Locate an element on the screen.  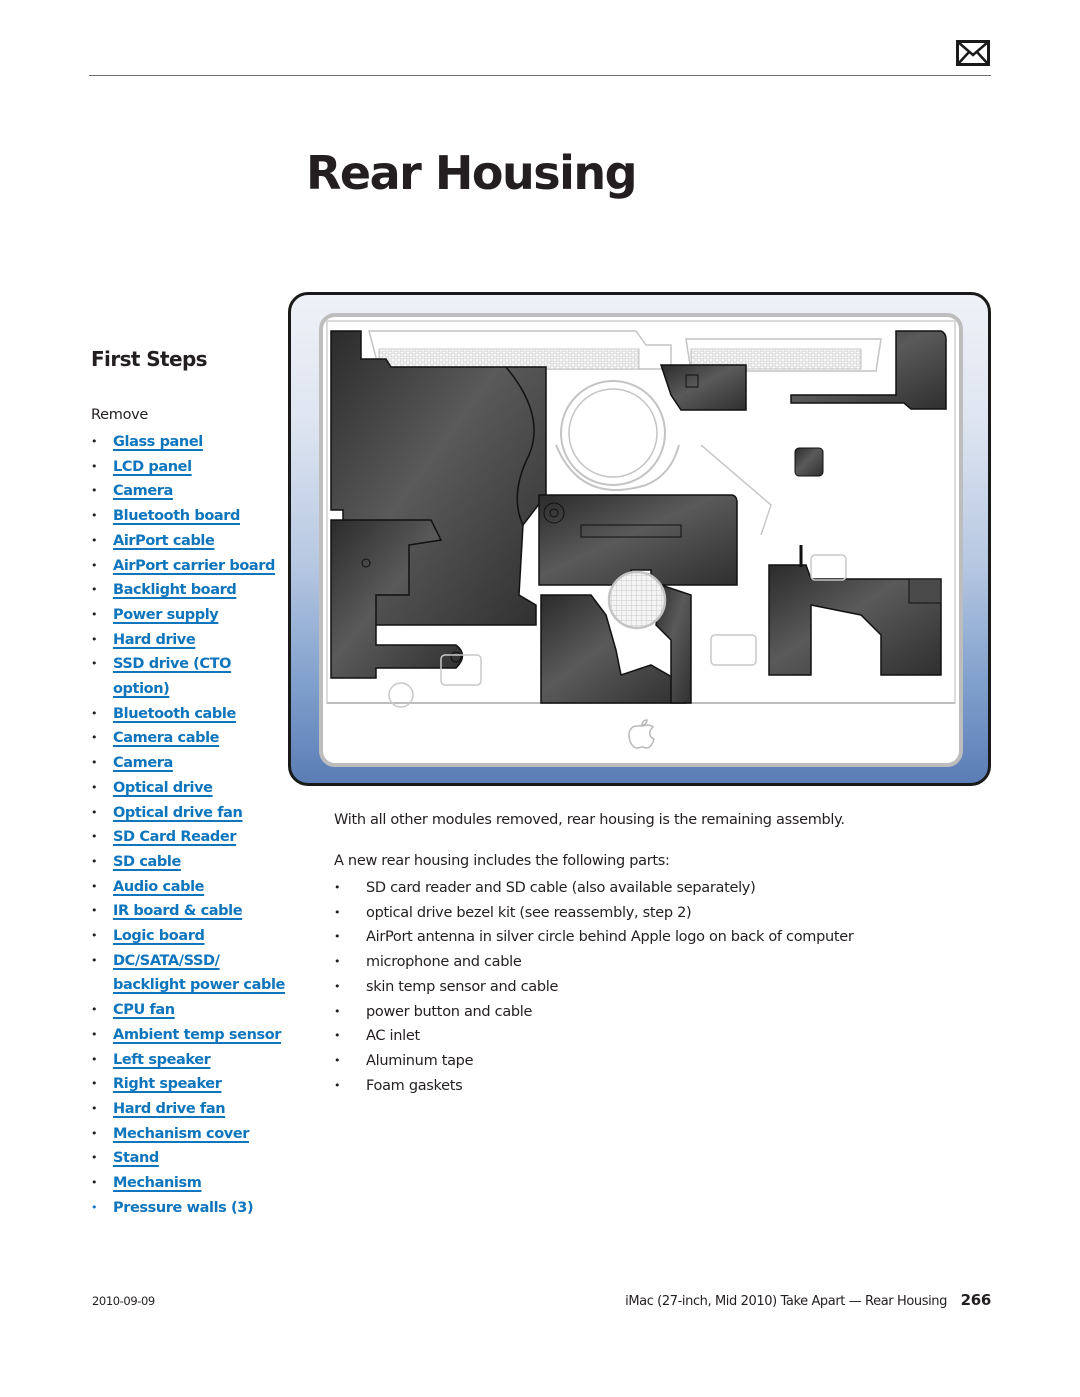
step-link: Backlight board is located at coordinates (175, 590).